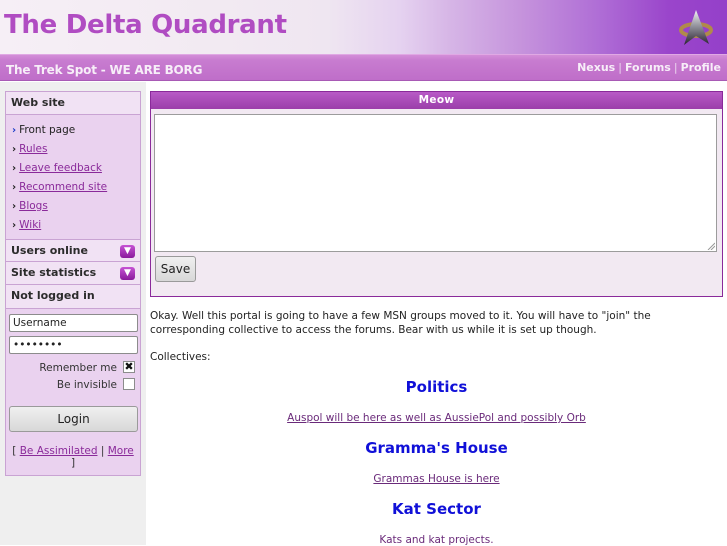 This screenshot has height=546, width=727. Describe the element at coordinates (175, 269) in the screenshot. I see `save-button: Save` at that location.